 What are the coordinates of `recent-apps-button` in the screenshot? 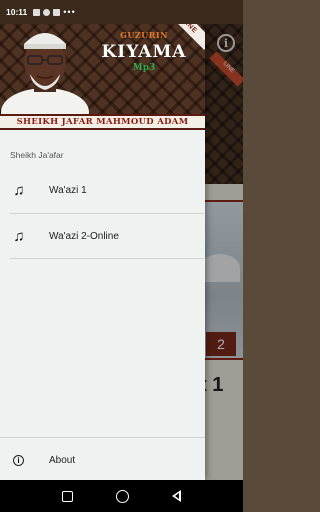 It's located at (67, 496).